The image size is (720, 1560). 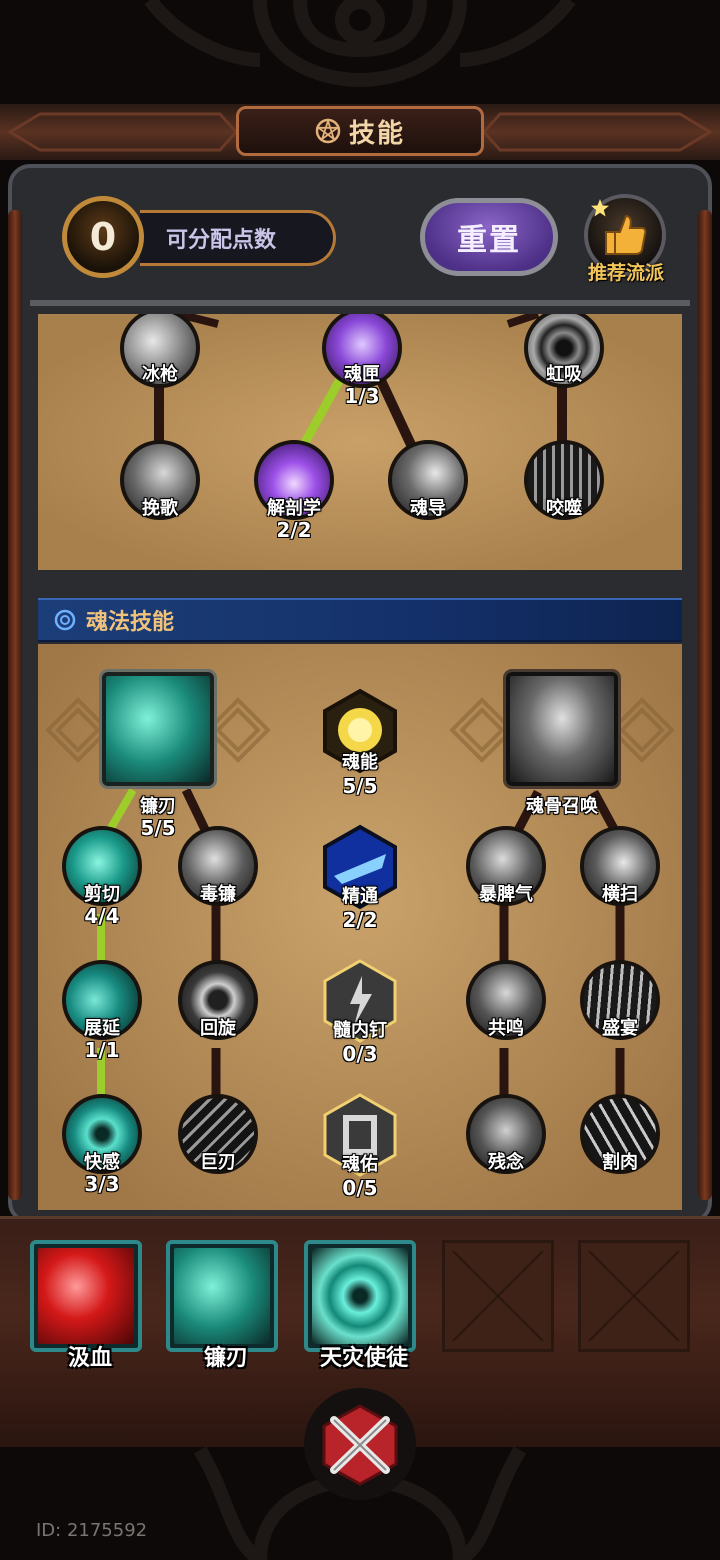 What do you see at coordinates (360, 1030) in the screenshot?
I see `skill-label: 髓内钉` at bounding box center [360, 1030].